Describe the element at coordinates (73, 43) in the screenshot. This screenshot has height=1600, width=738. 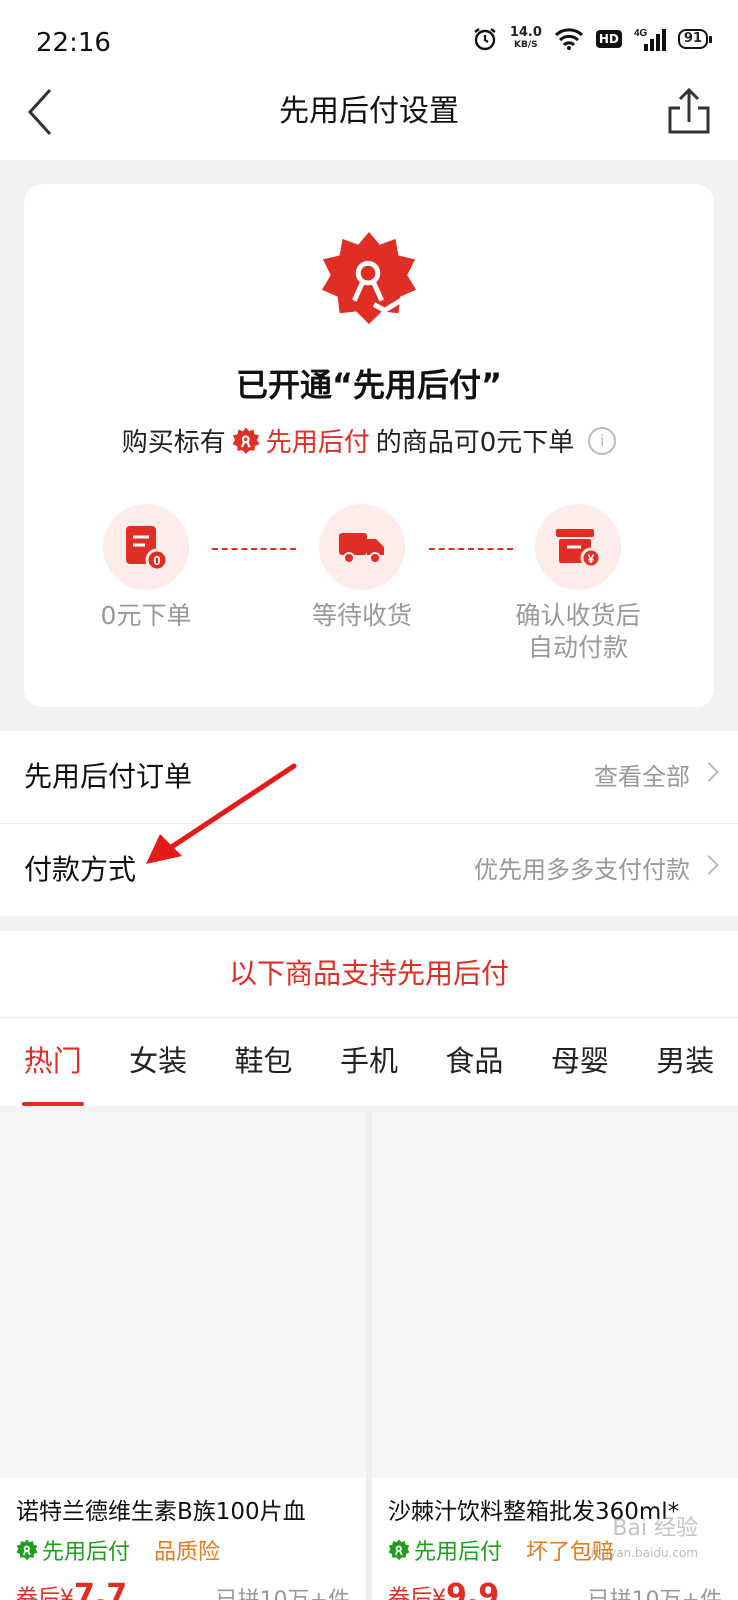
I see `status-time: 22:16` at that location.